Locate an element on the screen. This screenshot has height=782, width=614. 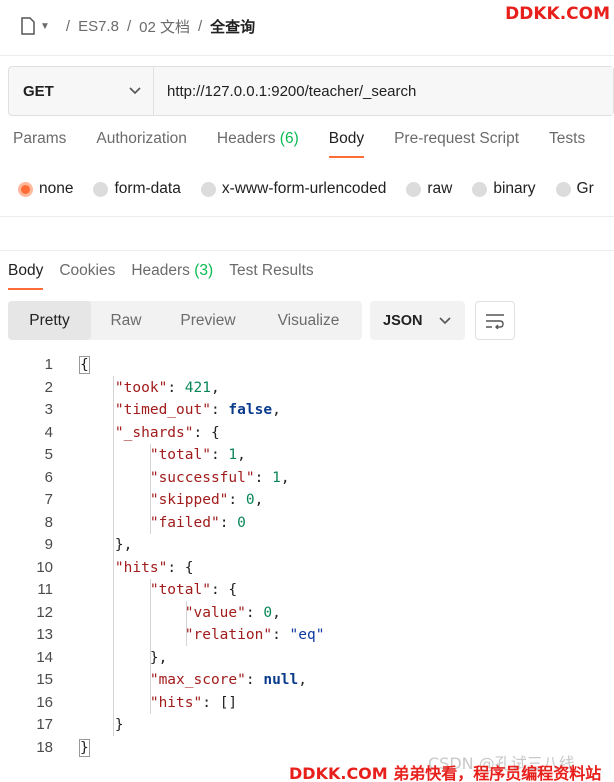
tab-authorization: Authorization is located at coordinates (141, 144).